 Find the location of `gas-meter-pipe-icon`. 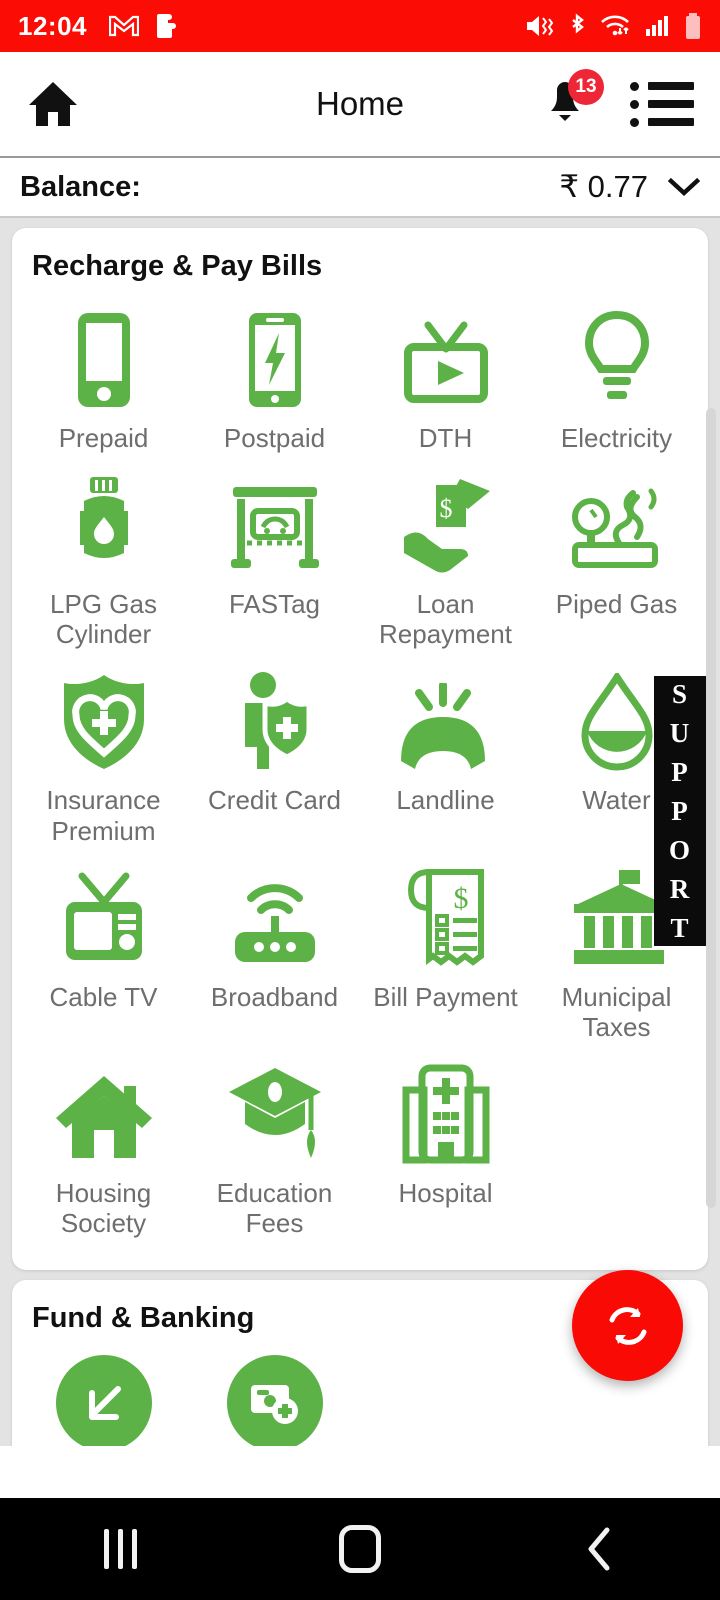

gas-meter-pipe-icon is located at coordinates (614, 528).